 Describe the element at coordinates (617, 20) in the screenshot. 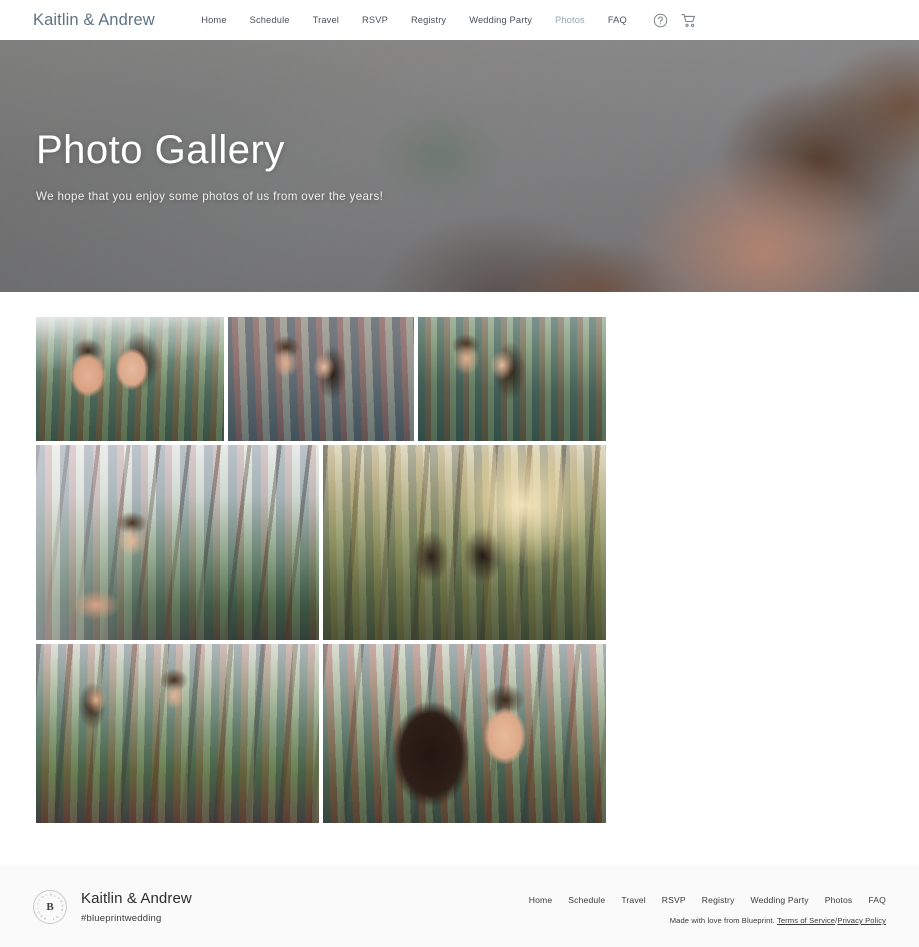

I see `nav-link-faq: FAQ` at that location.